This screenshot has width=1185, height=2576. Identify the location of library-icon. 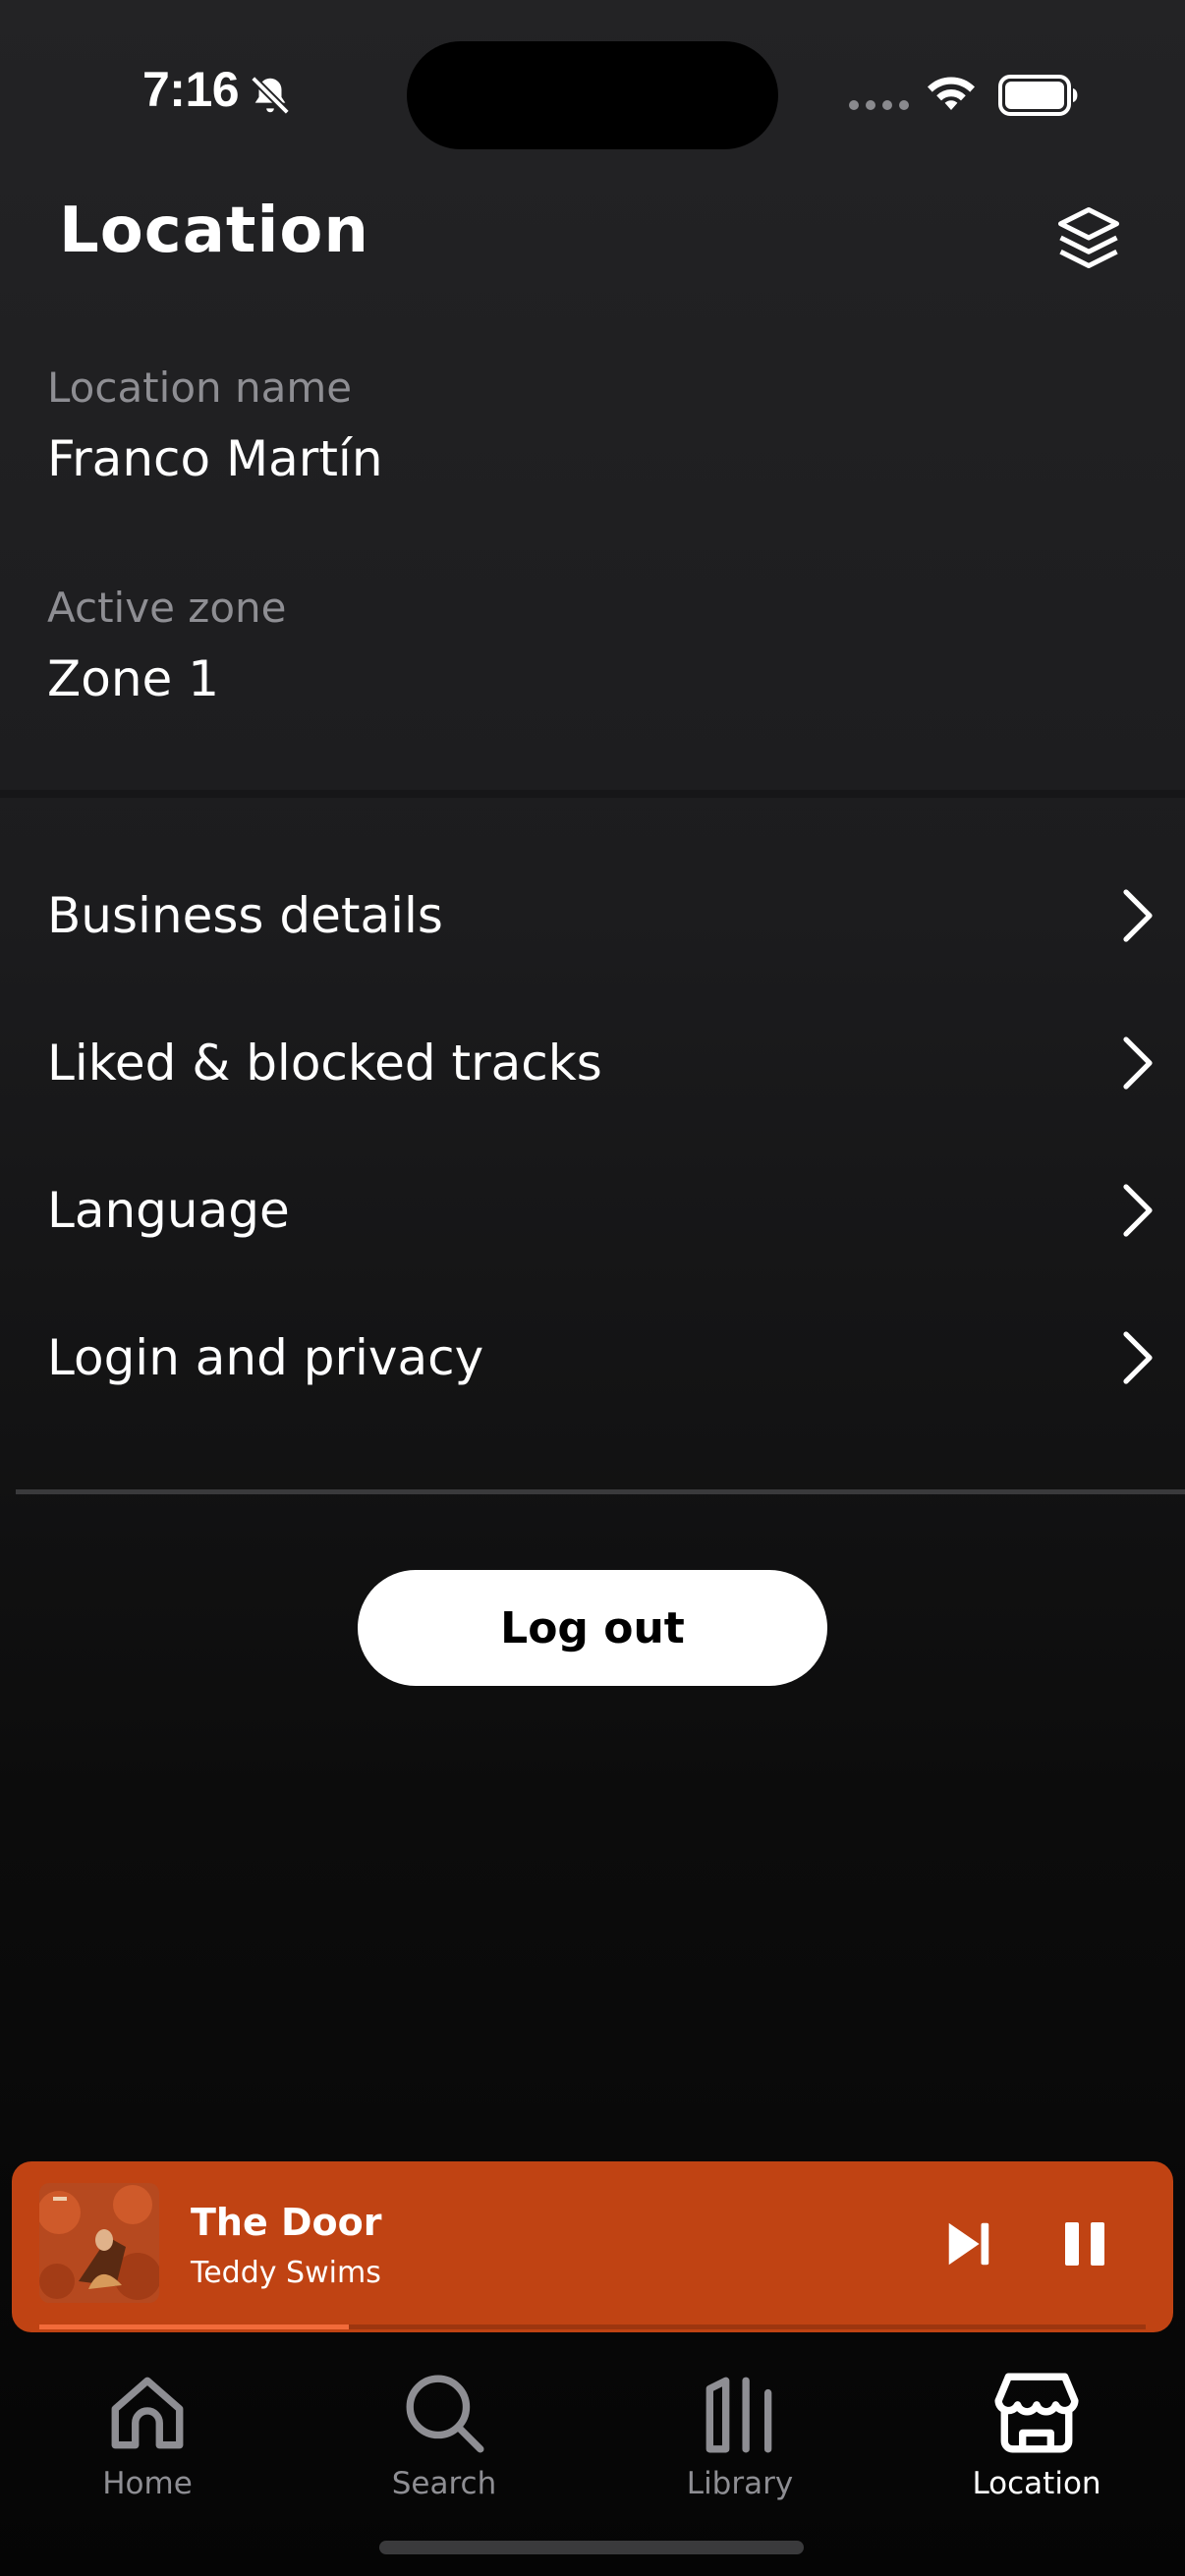
(739, 2415).